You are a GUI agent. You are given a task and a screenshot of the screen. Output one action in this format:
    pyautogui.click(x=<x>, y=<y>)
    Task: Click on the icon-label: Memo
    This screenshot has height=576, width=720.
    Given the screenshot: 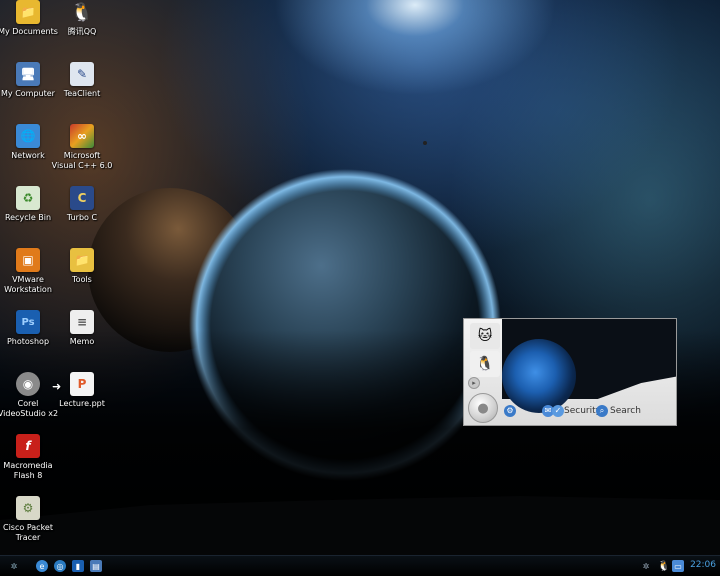 What is the action you would take?
    pyautogui.click(x=82, y=341)
    